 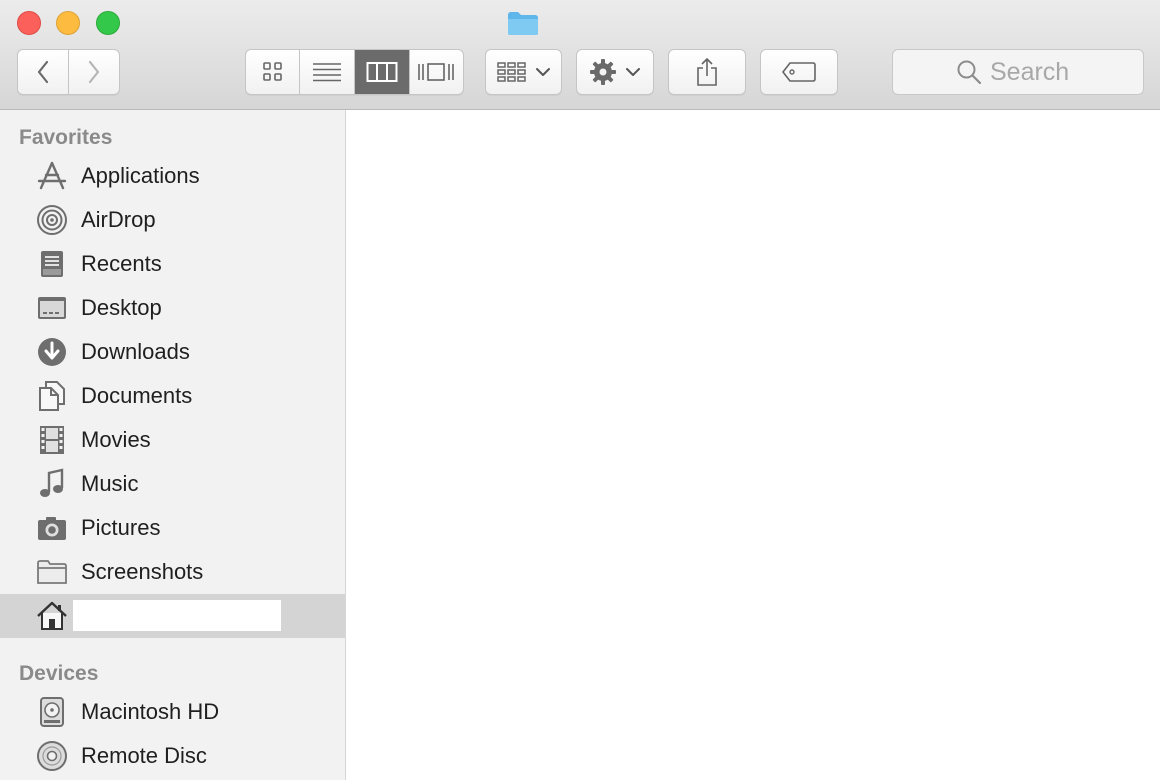 I want to click on minimize-button, so click(x=68, y=23).